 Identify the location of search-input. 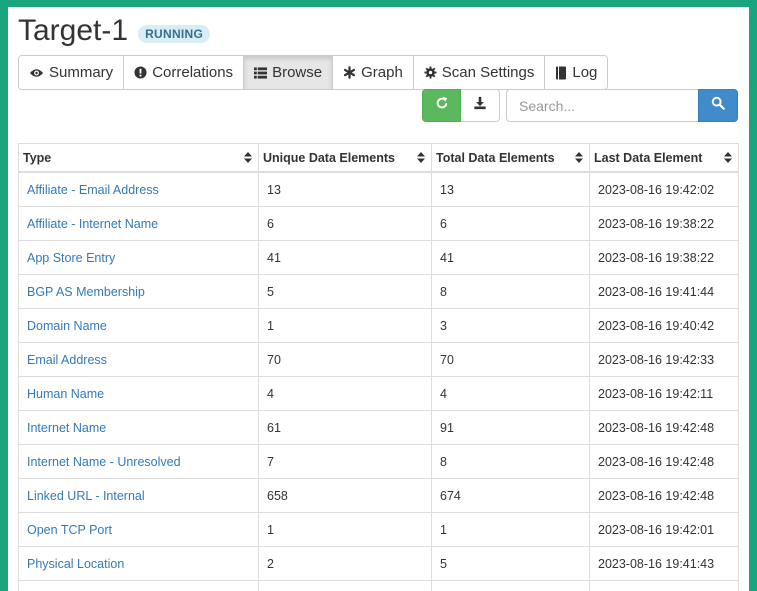
(602, 105).